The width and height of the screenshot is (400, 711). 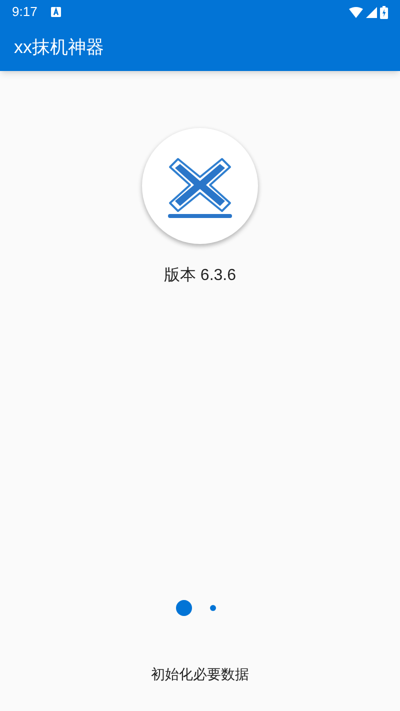 What do you see at coordinates (56, 12) in the screenshot?
I see `notification-icon` at bounding box center [56, 12].